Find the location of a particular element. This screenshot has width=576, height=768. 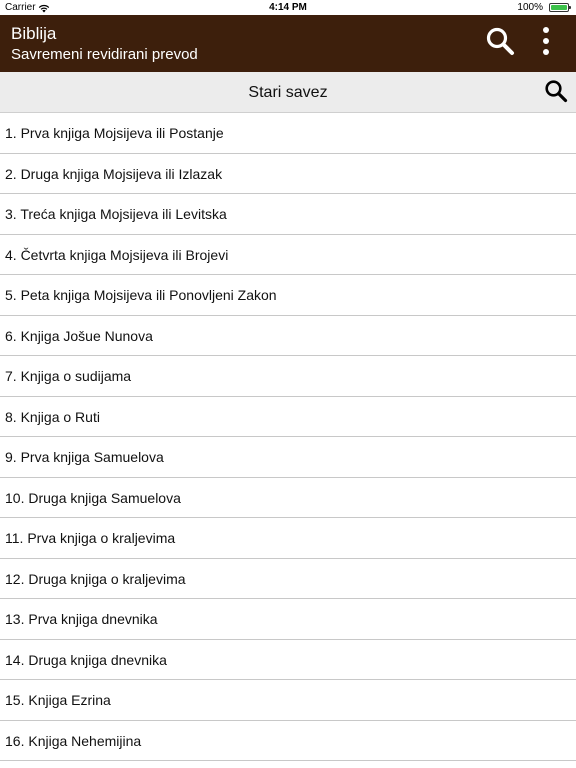

section-title: Stari savez is located at coordinates (288, 92).